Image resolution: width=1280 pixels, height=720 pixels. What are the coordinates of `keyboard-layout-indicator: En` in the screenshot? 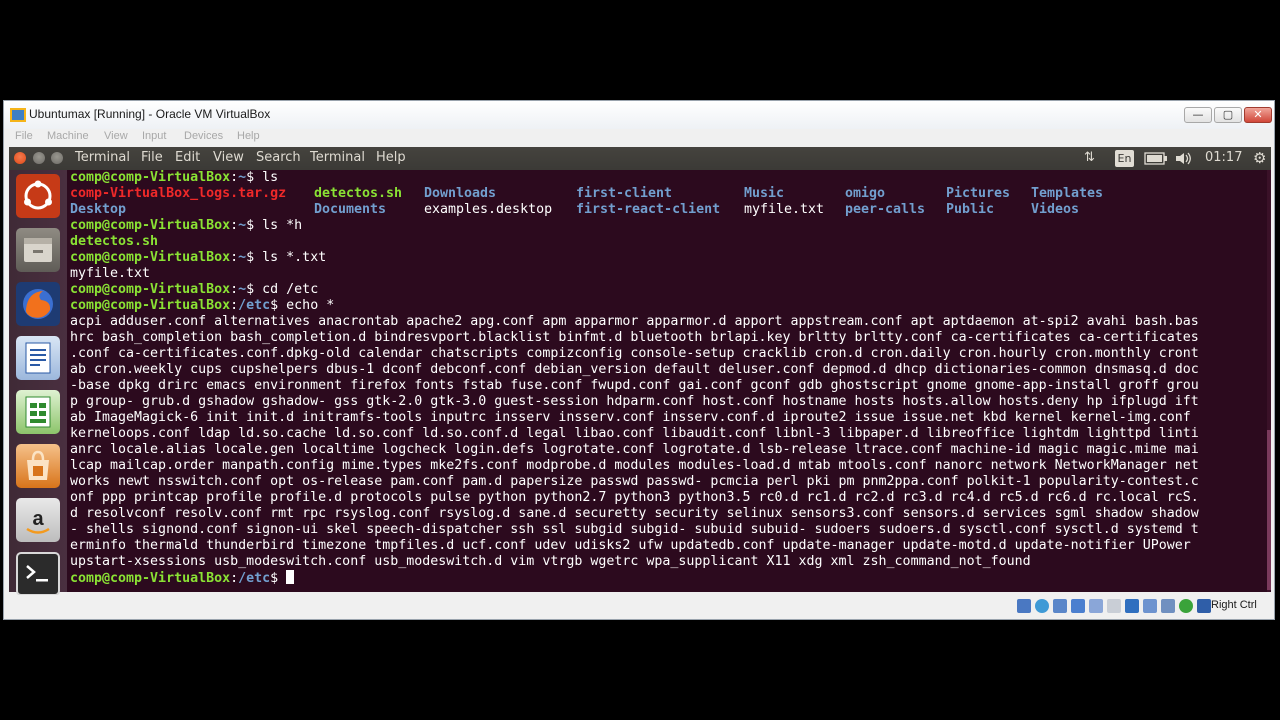 It's located at (1124, 158).